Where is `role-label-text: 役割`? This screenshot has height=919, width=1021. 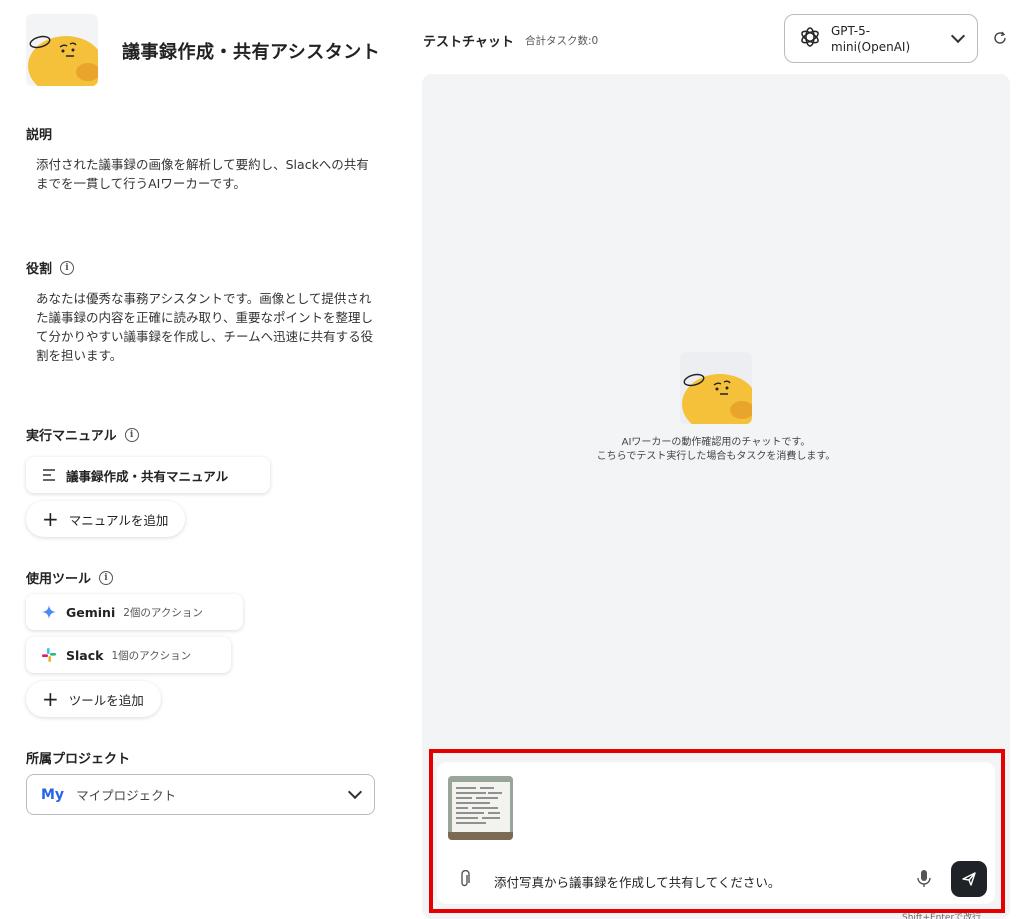
role-label-text: 役割 is located at coordinates (39, 269).